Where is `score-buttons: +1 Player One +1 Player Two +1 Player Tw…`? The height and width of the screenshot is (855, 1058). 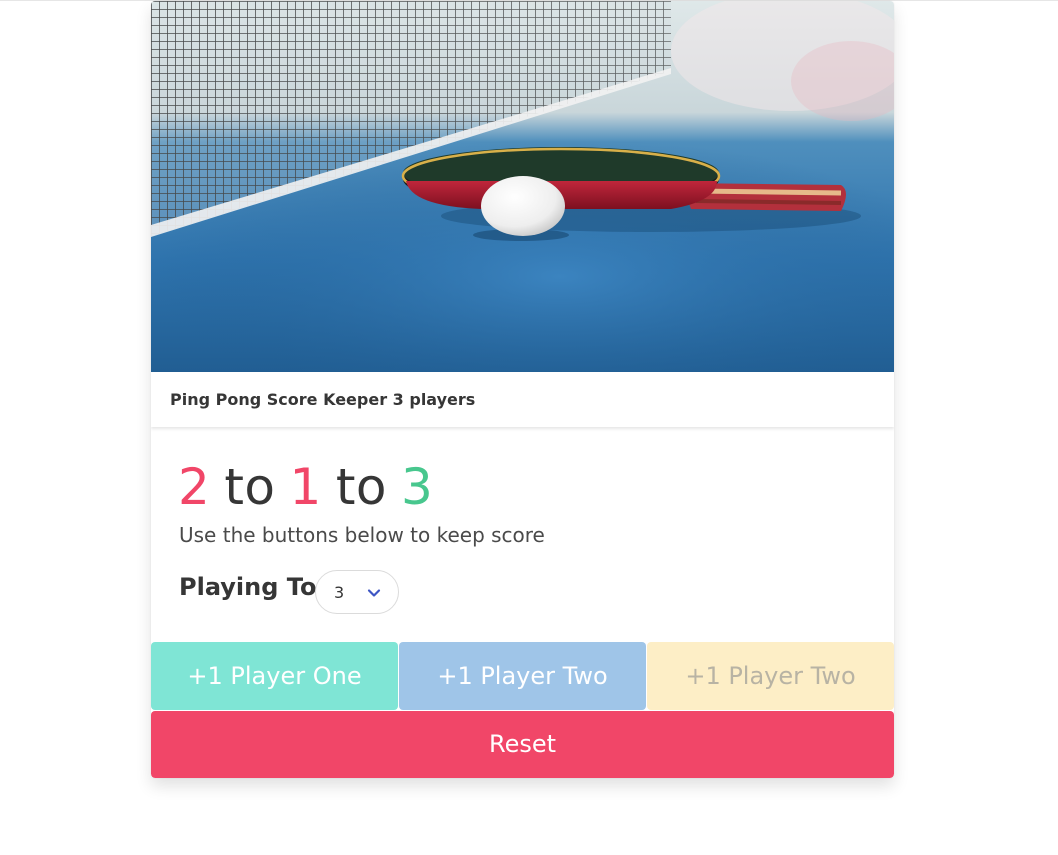 score-buttons: +1 Player One +1 Player Two +1 Player Tw… is located at coordinates (522, 676).